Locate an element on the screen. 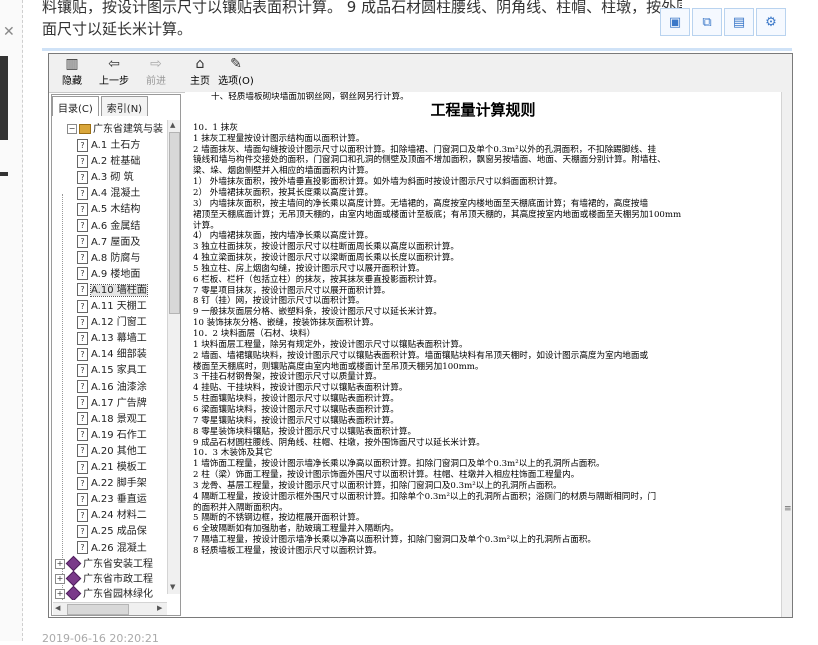 This screenshot has width=818, height=645. tree-vertical-scrollbar: ▲ ▼ is located at coordinates (173, 357).